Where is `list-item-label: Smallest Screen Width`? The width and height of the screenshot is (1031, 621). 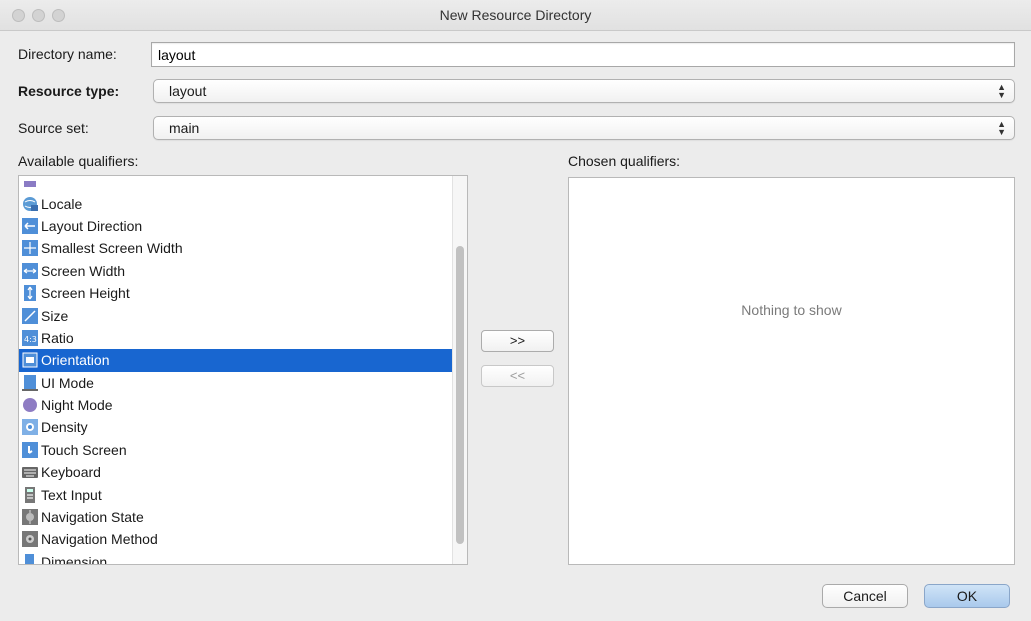 list-item-label: Smallest Screen Width is located at coordinates (112, 248).